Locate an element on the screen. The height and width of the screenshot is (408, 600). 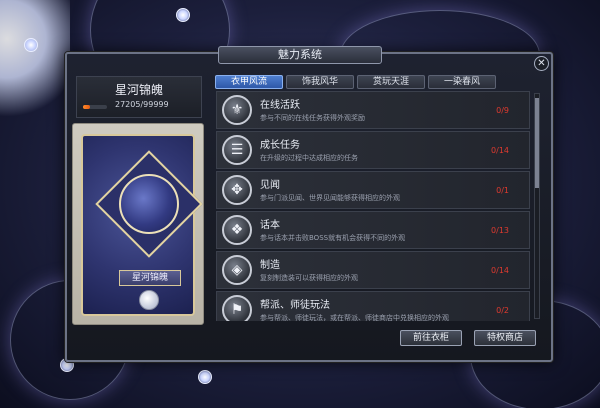
task-description: 在升级的过程中达成相应的任务 is located at coordinates (309, 158).